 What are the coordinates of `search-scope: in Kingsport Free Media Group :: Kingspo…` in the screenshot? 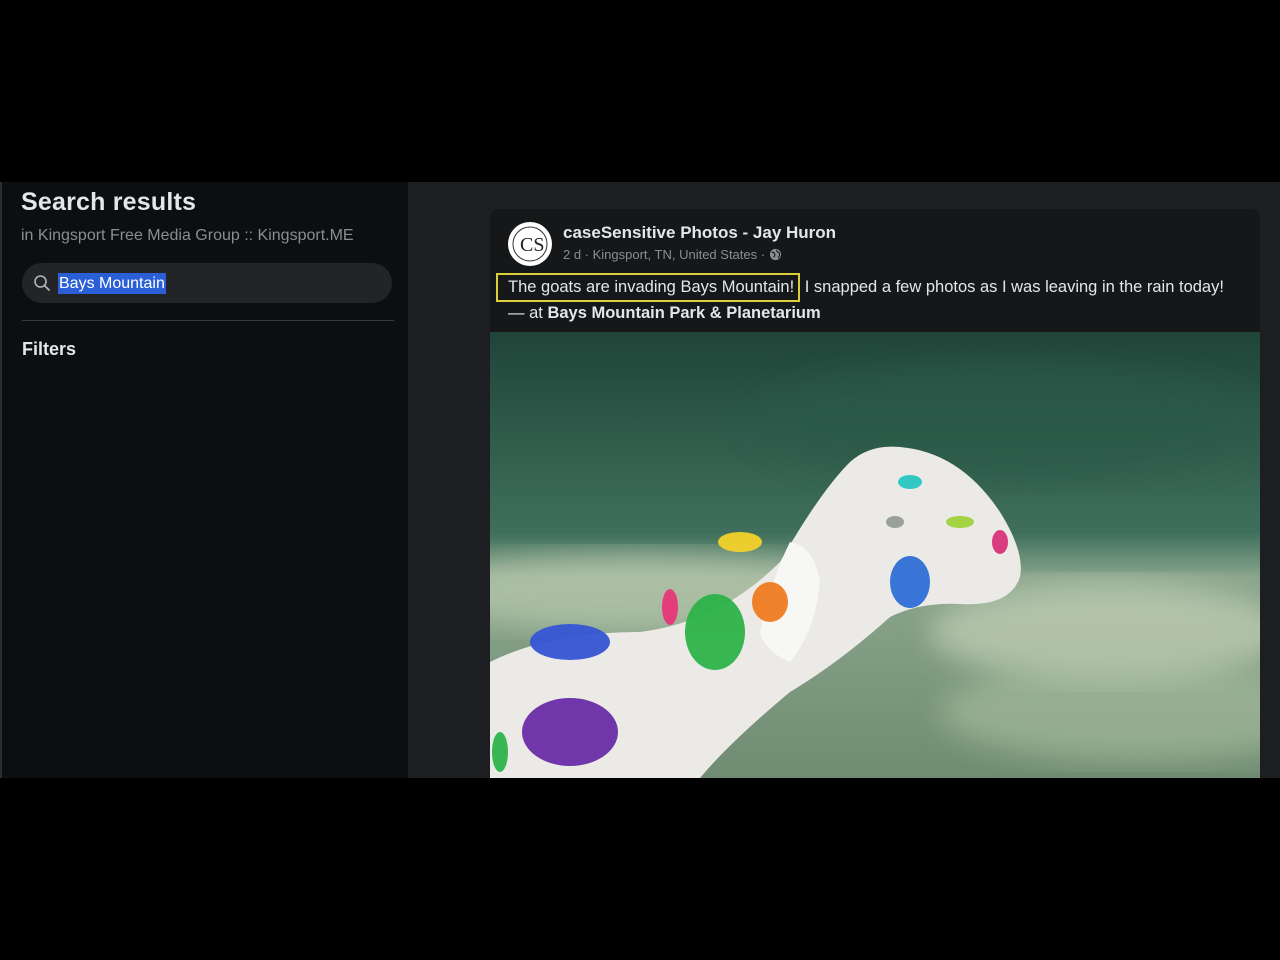 It's located at (187, 236).